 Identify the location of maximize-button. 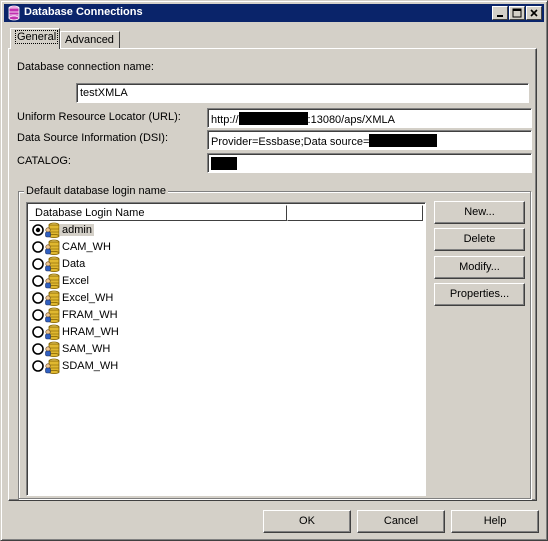
(517, 13).